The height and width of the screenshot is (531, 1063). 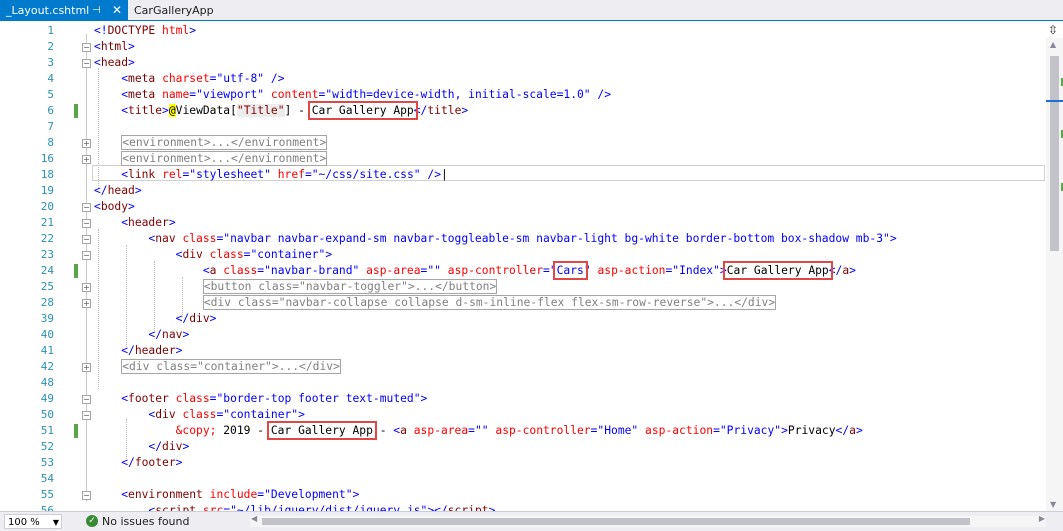 I want to click on line-number: 48, so click(x=47, y=382).